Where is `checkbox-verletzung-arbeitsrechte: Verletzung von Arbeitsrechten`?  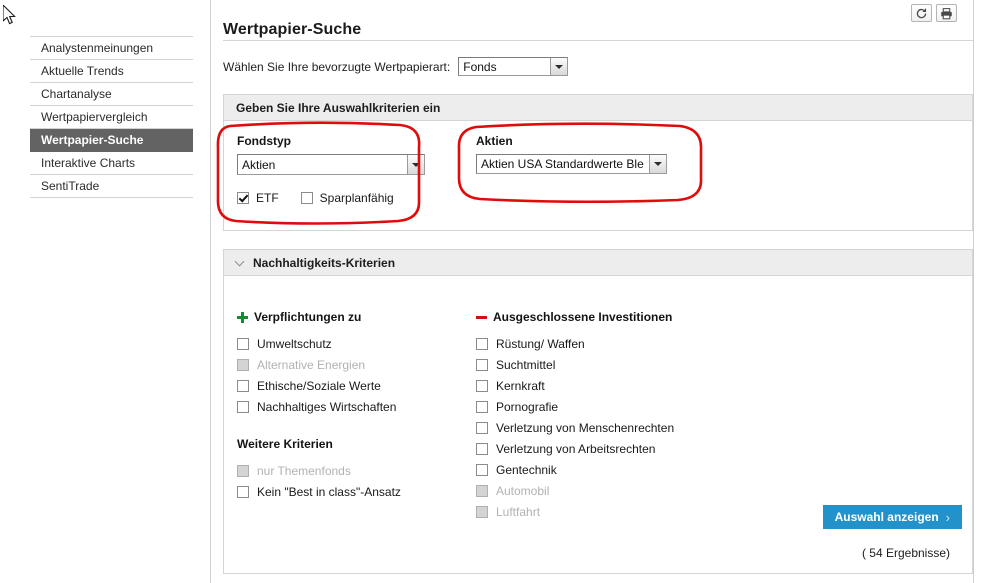
checkbox-verletzung-arbeitsrechte: Verletzung von Arbeitsrechten is located at coordinates (686, 448).